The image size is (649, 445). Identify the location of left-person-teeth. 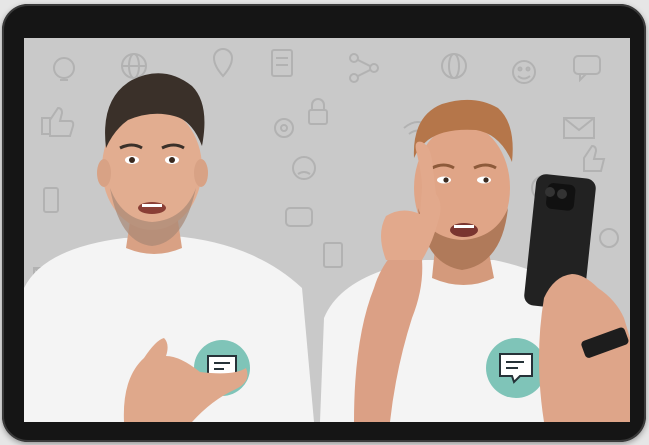
(152, 205).